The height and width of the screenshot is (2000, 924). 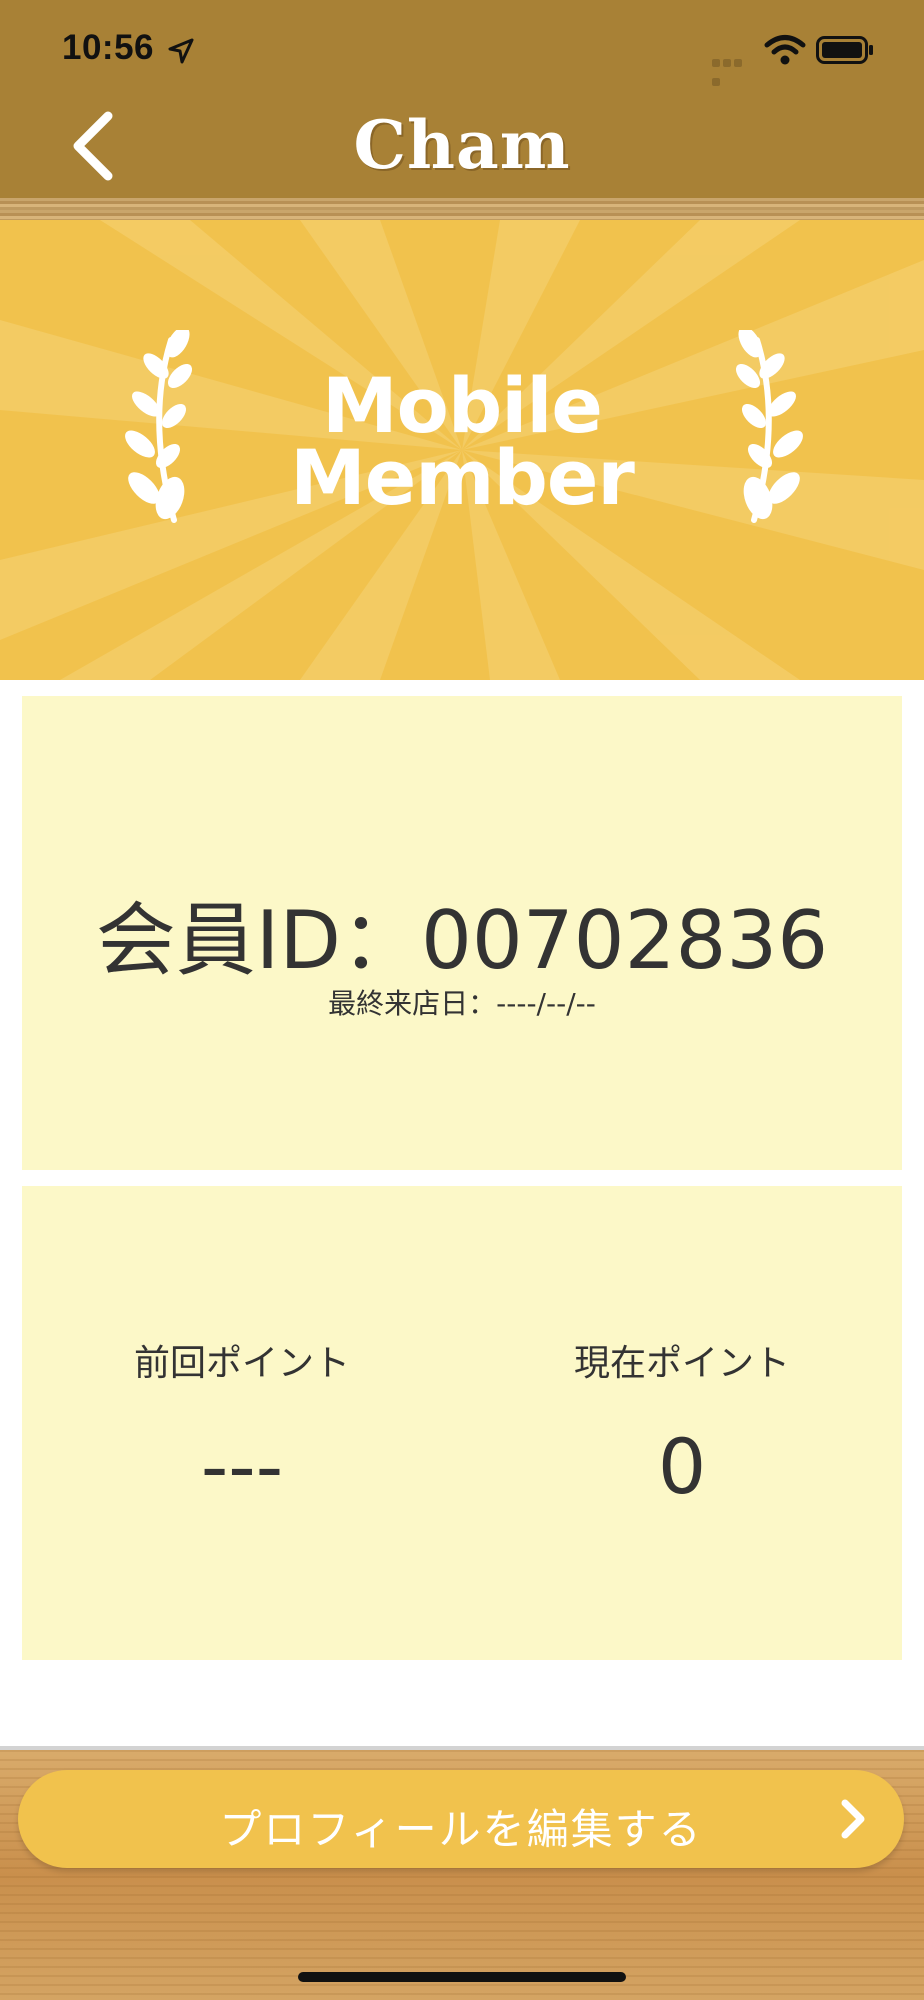 I want to click on signal-icon, so click(x=733, y=69).